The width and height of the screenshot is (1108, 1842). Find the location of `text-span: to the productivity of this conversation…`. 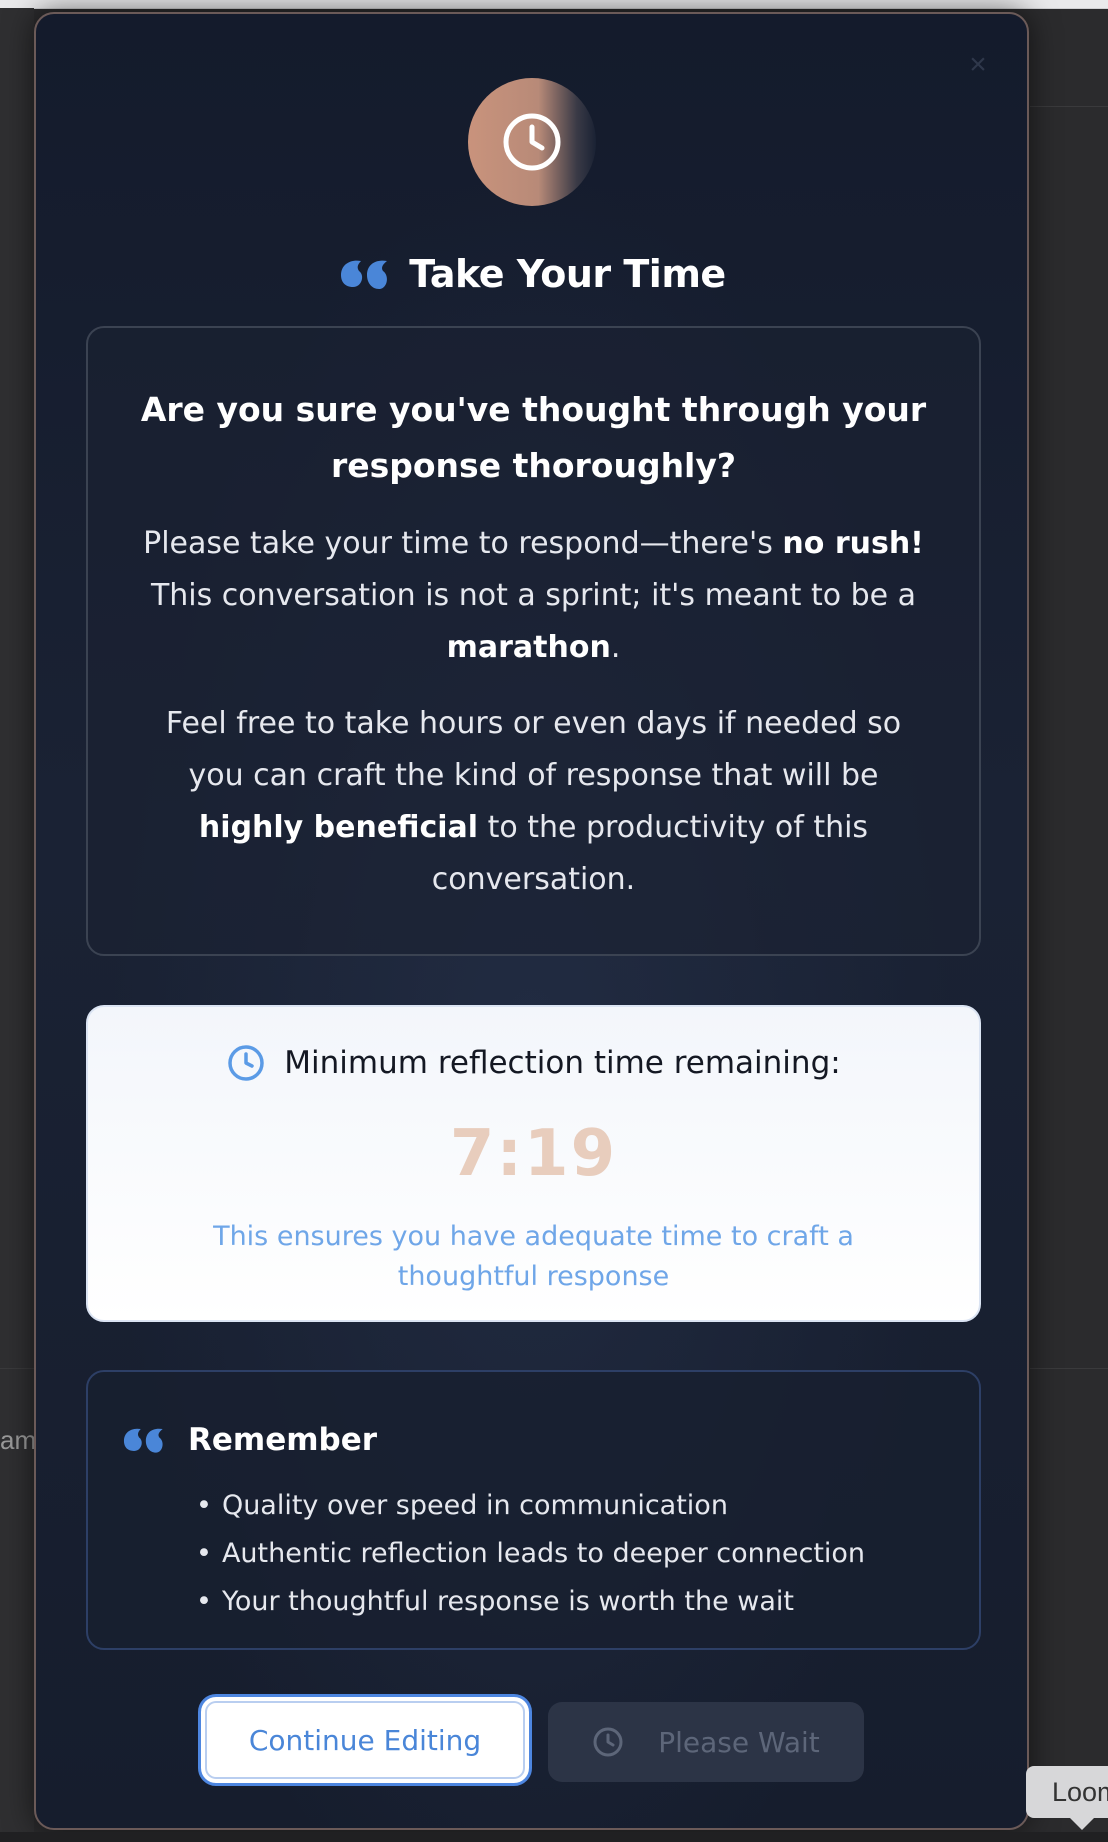

text-span: to the productivity of this conversation… is located at coordinates (650, 853).